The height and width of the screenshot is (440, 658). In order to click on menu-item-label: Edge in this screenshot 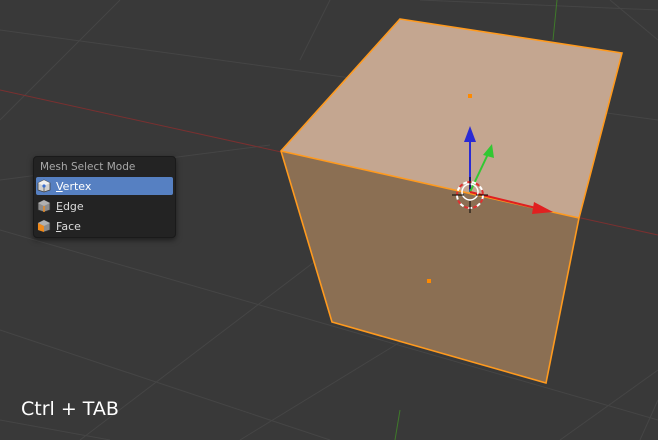, I will do `click(70, 206)`.